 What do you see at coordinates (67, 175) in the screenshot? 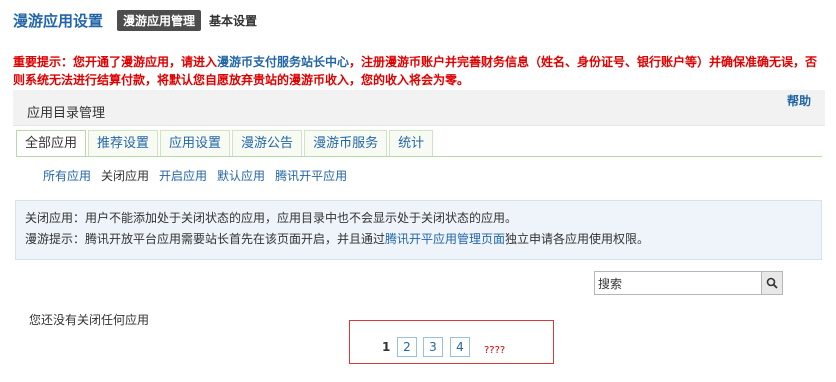
I see `subnav-all-apps: 所有应用` at bounding box center [67, 175].